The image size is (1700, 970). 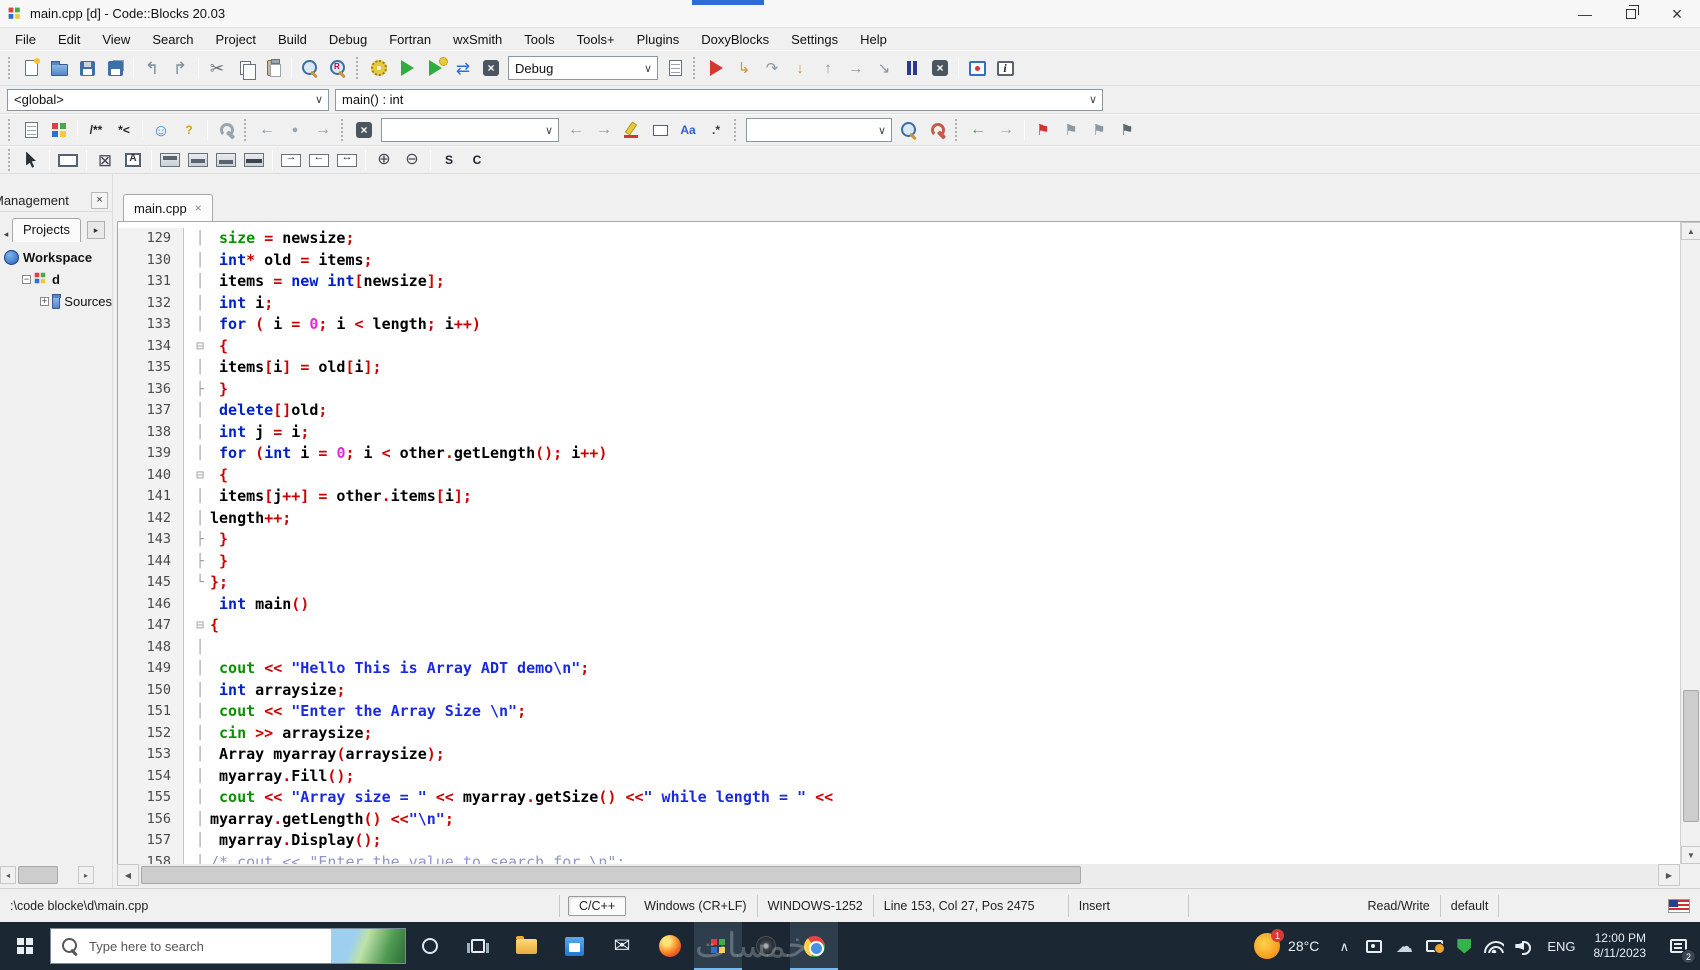 What do you see at coordinates (1678, 946) in the screenshot?
I see `action-center-button: 2` at bounding box center [1678, 946].